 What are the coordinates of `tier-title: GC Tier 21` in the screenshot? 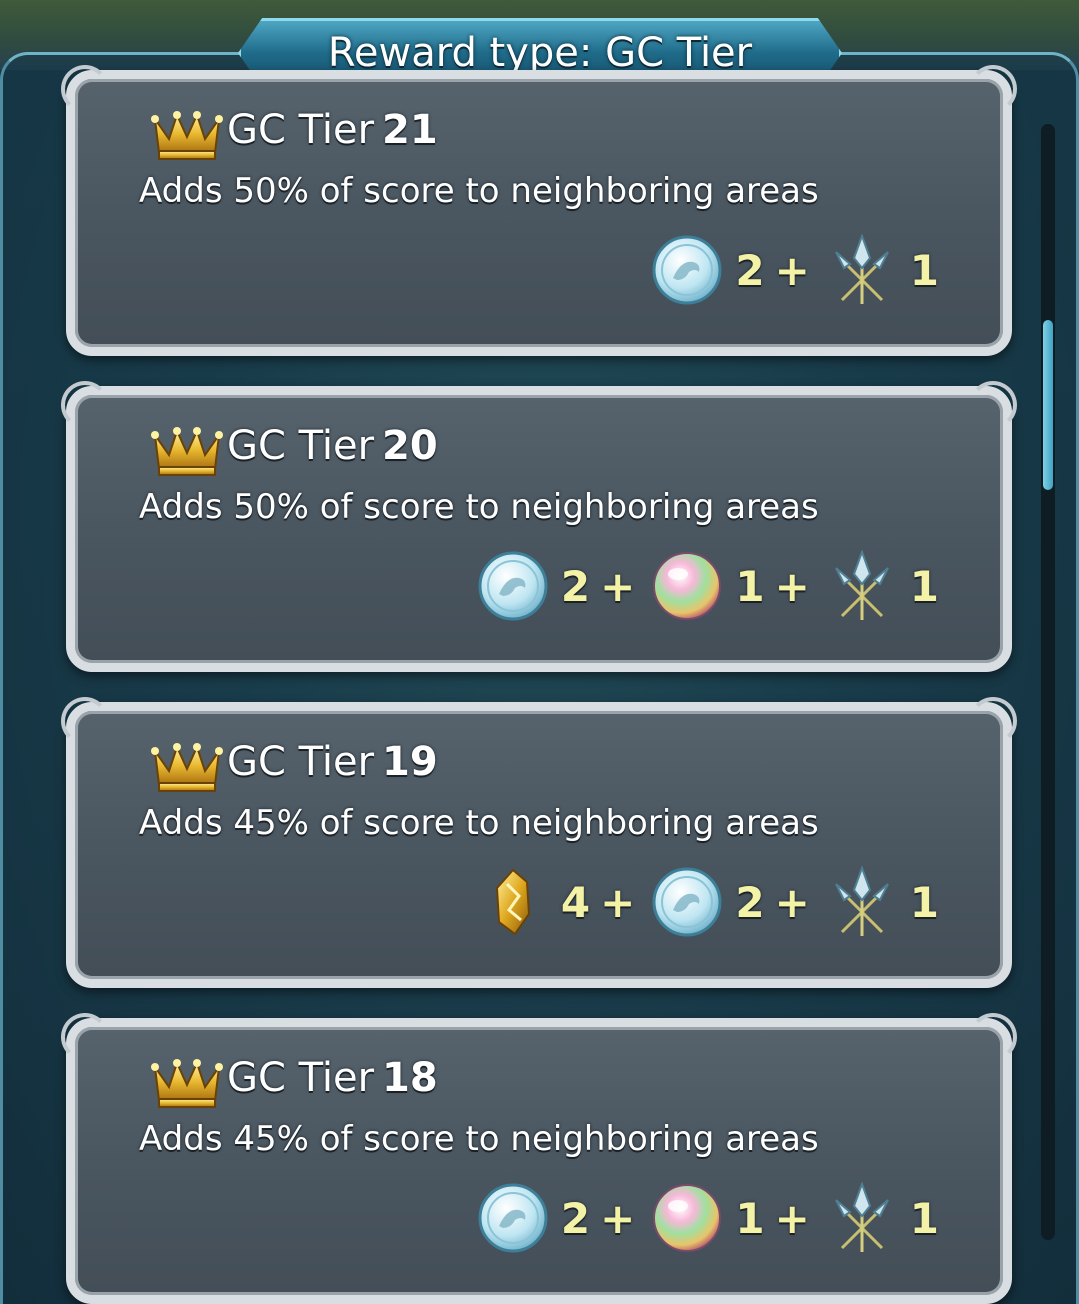 It's located at (332, 130).